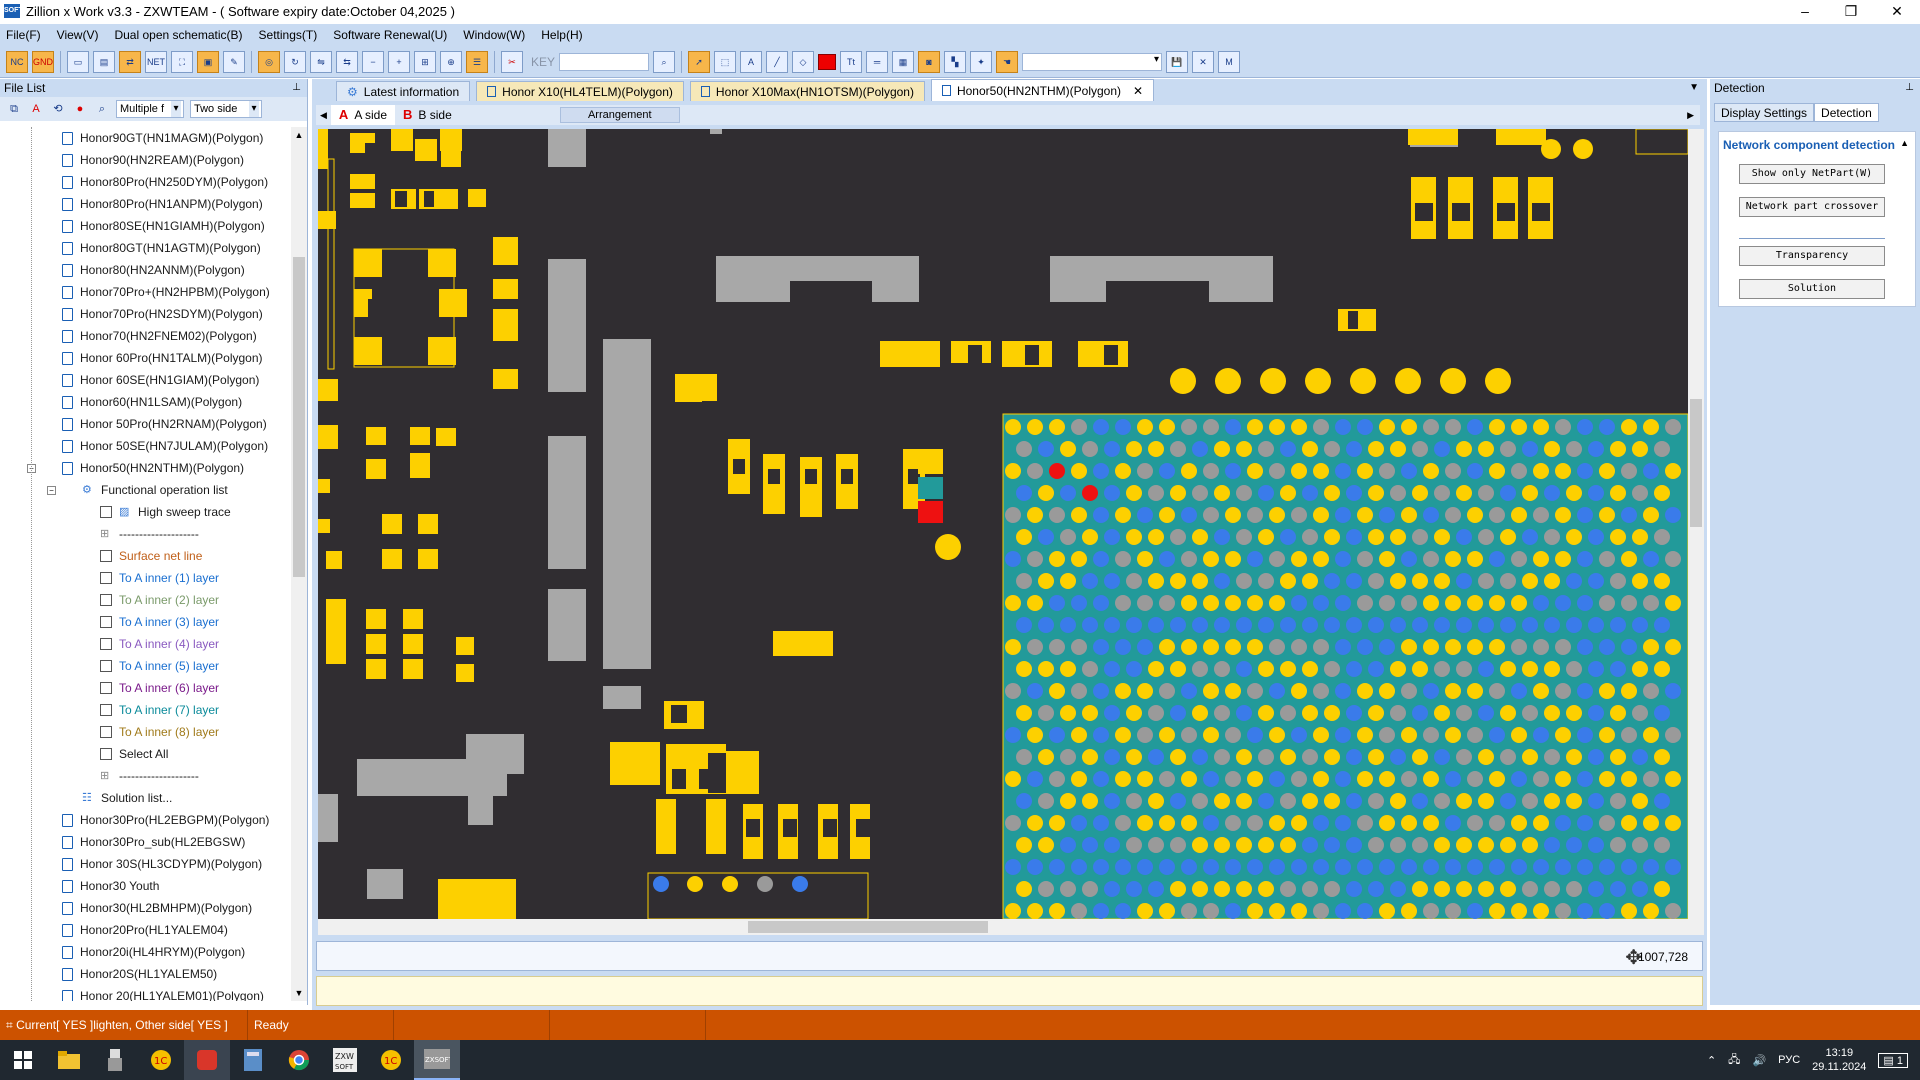 The width and height of the screenshot is (1920, 1080). Describe the element at coordinates (23, 35) in the screenshot. I see `menu-file: File(F)` at that location.